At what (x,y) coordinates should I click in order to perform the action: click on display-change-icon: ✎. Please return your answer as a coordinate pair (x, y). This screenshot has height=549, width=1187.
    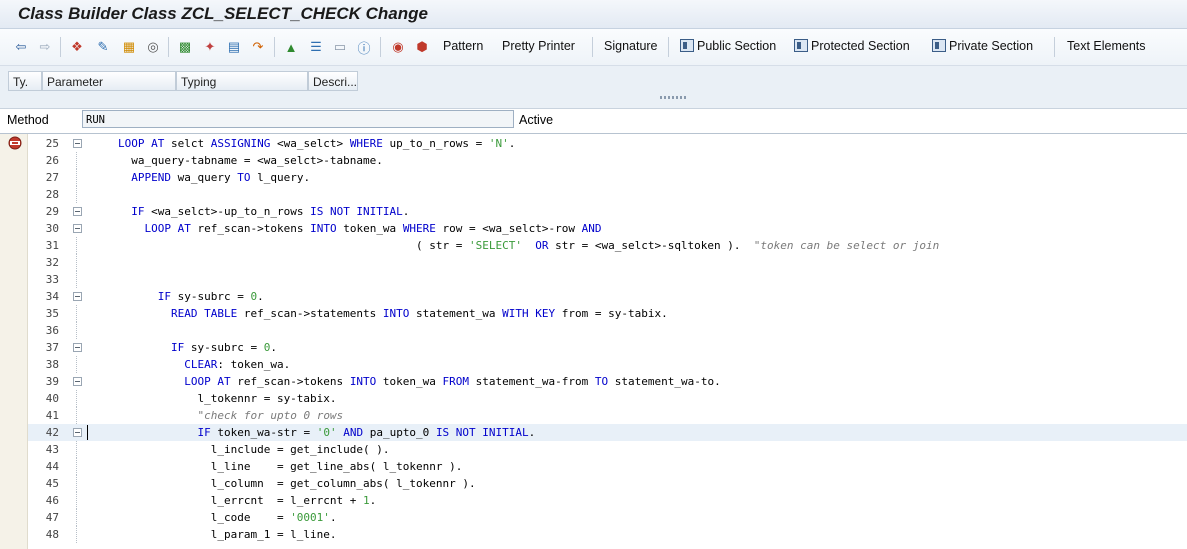
    Looking at the image, I should click on (103, 47).